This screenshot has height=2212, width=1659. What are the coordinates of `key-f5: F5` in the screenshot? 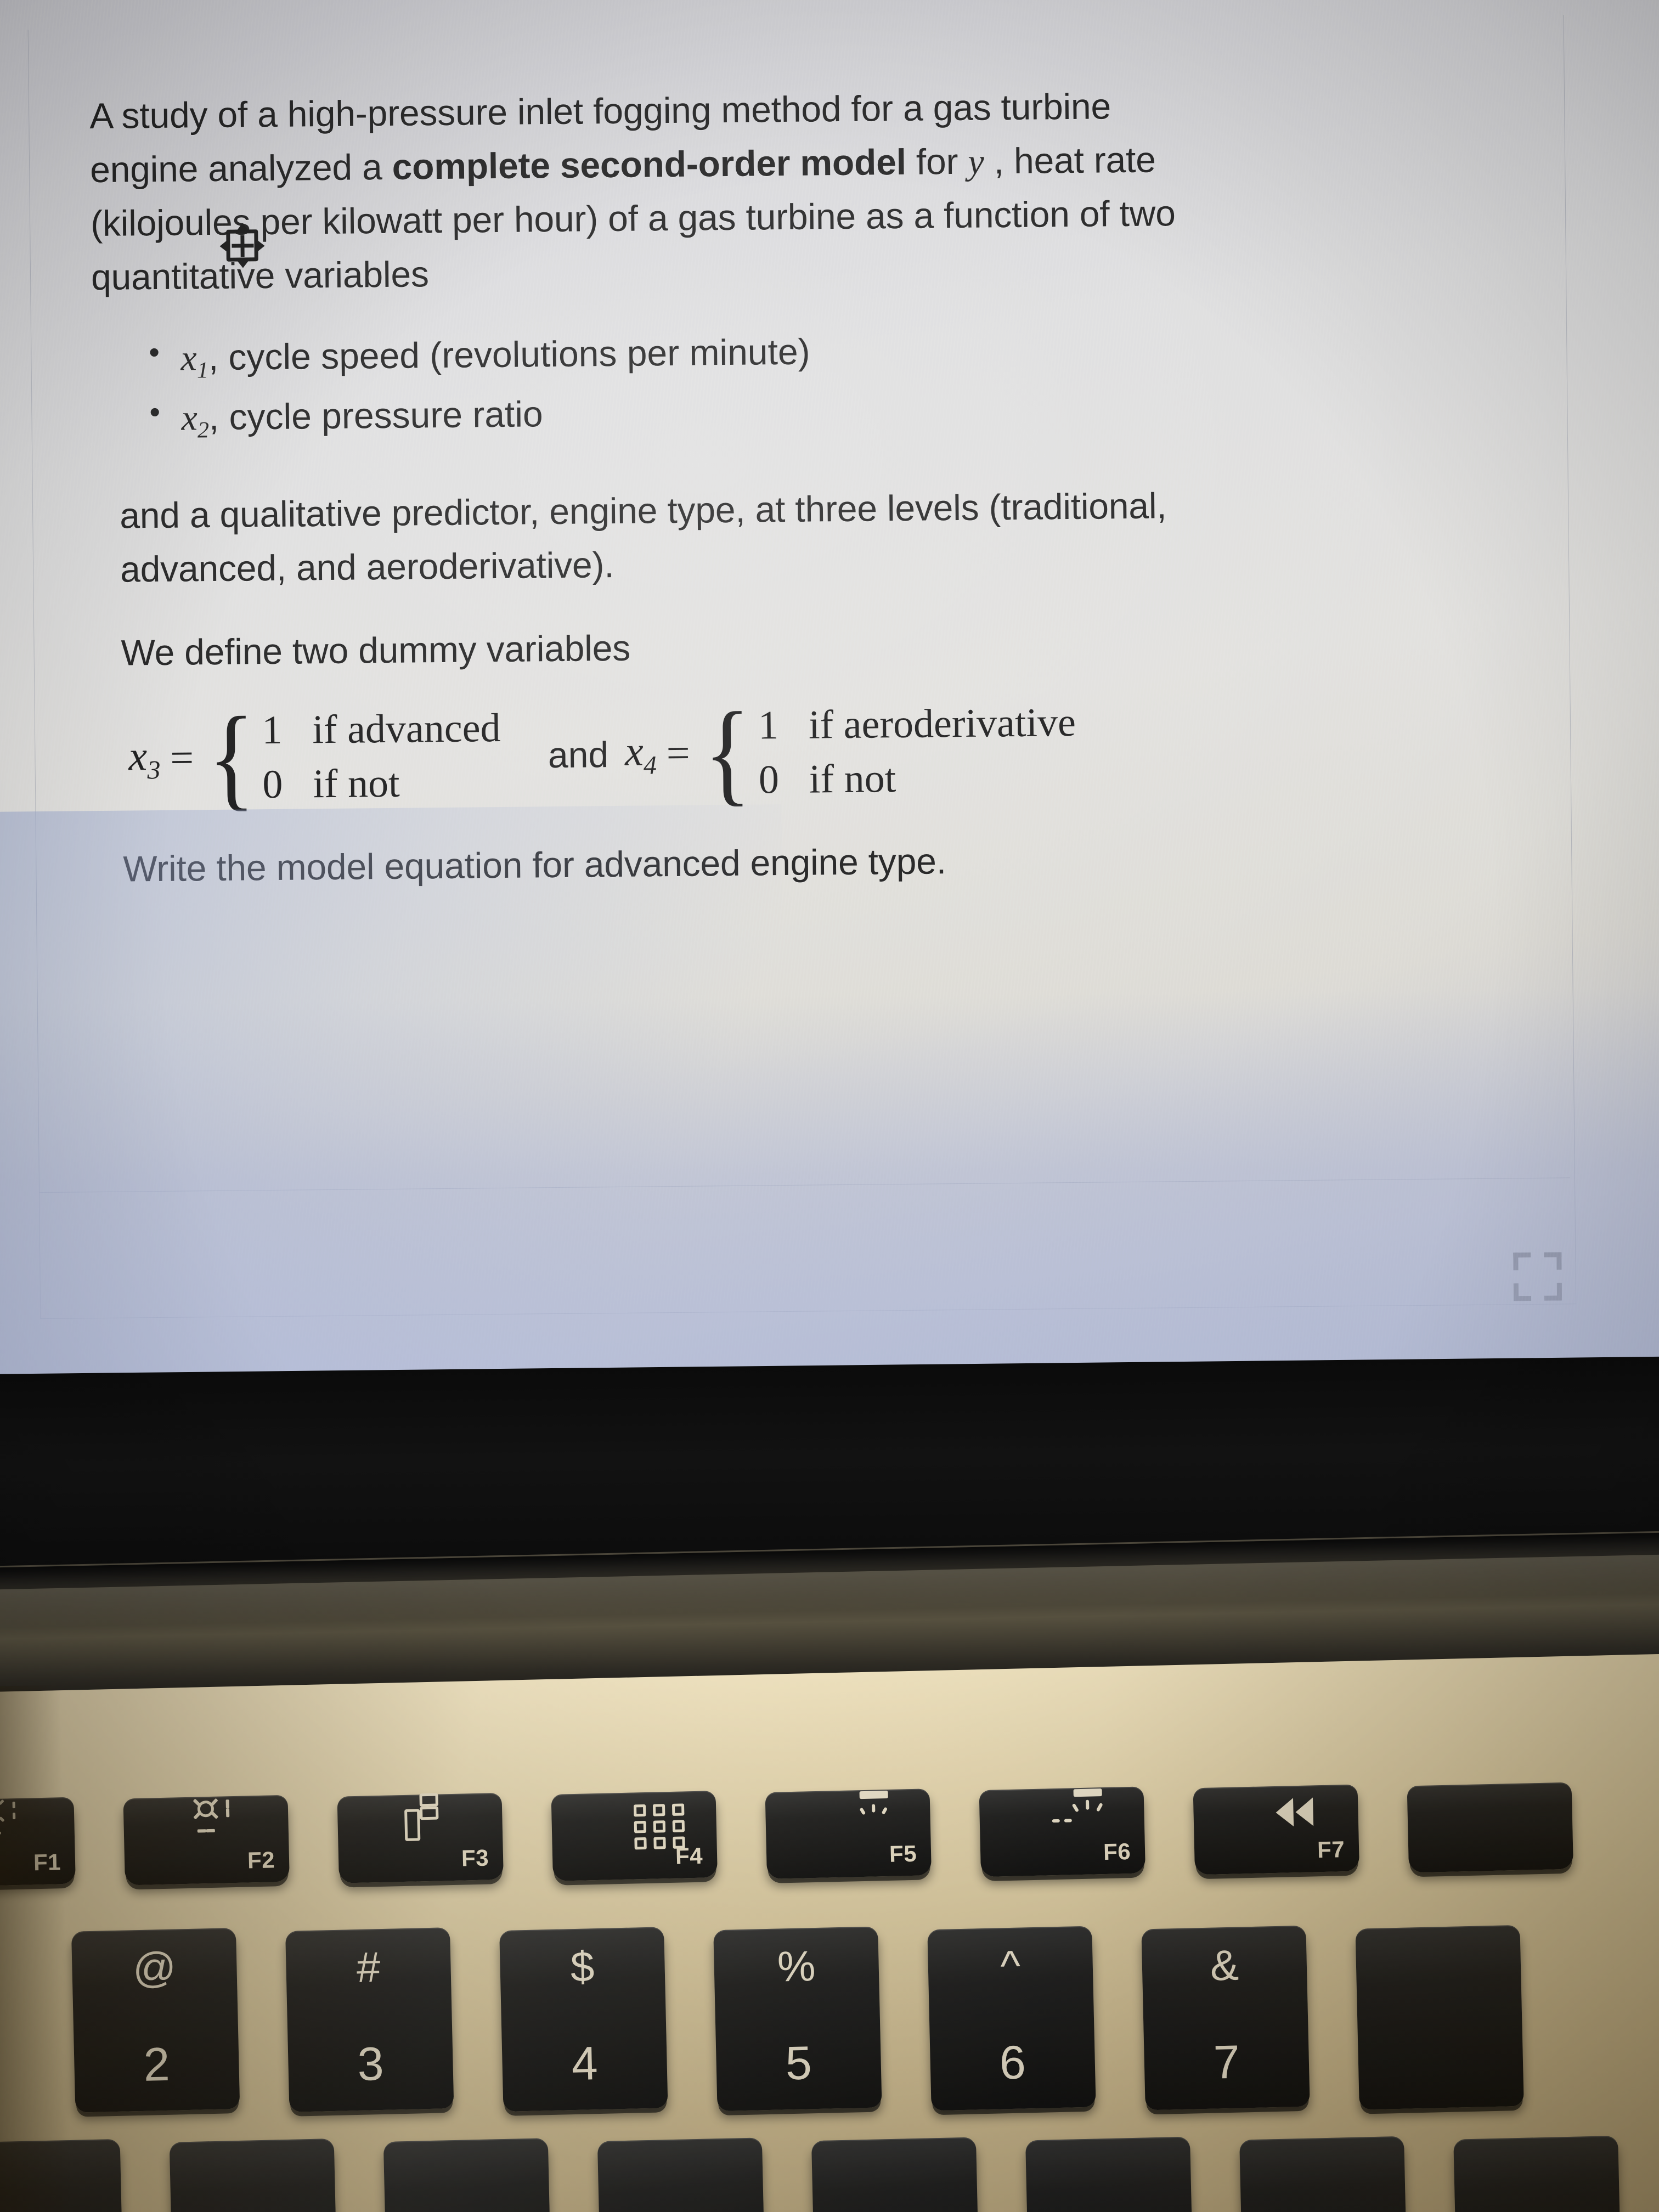 It's located at (849, 1834).